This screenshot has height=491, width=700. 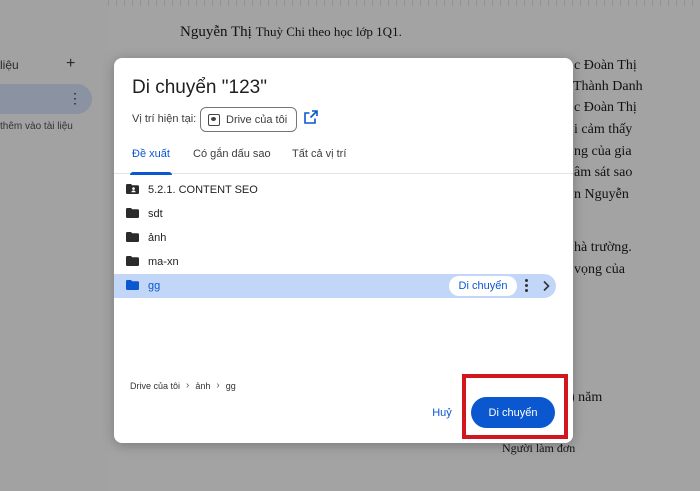 I want to click on my-drive-icon, so click(x=214, y=119).